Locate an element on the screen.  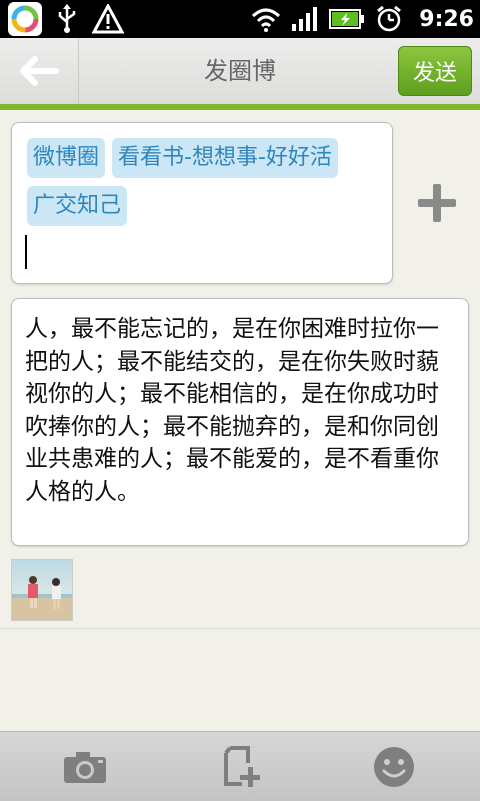
app-badge-icon is located at coordinates (25, 19).